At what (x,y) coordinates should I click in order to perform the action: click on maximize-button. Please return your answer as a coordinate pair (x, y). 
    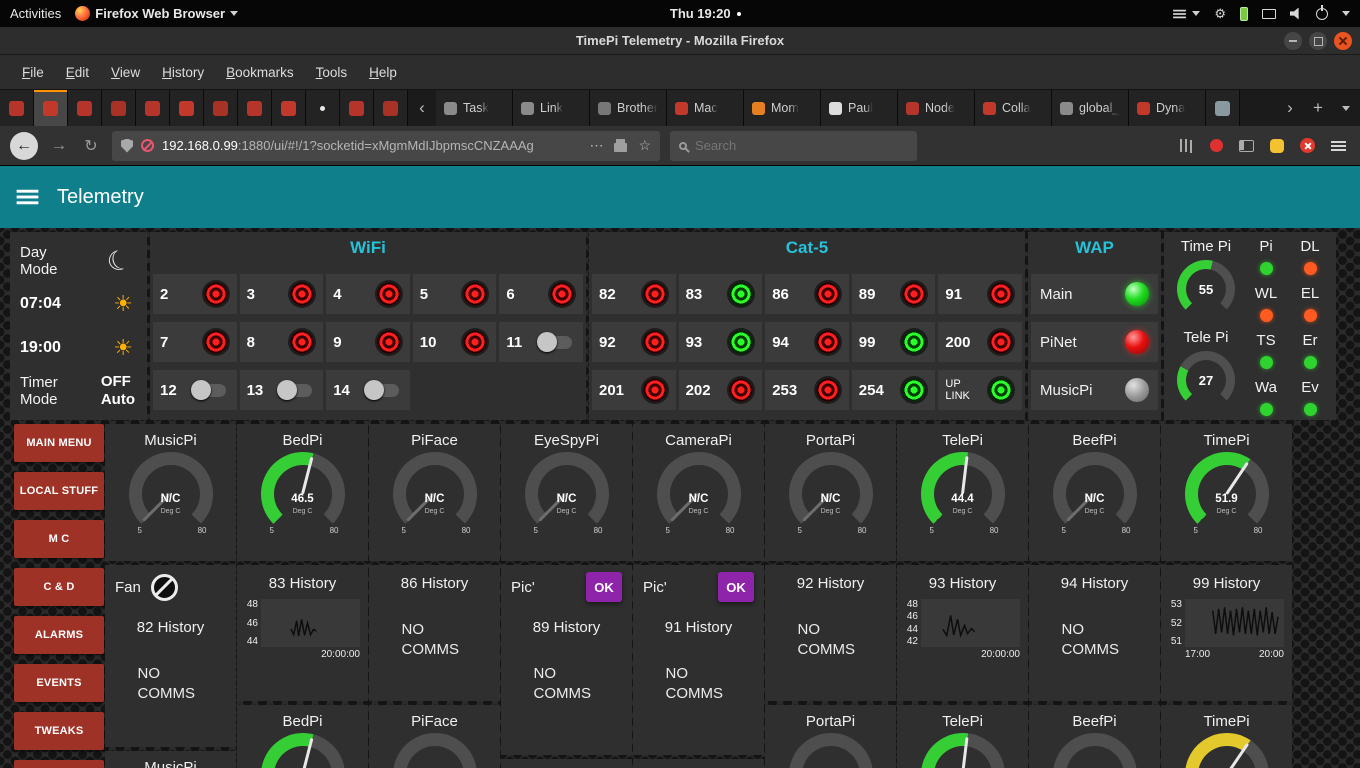
    Looking at the image, I should click on (1318, 41).